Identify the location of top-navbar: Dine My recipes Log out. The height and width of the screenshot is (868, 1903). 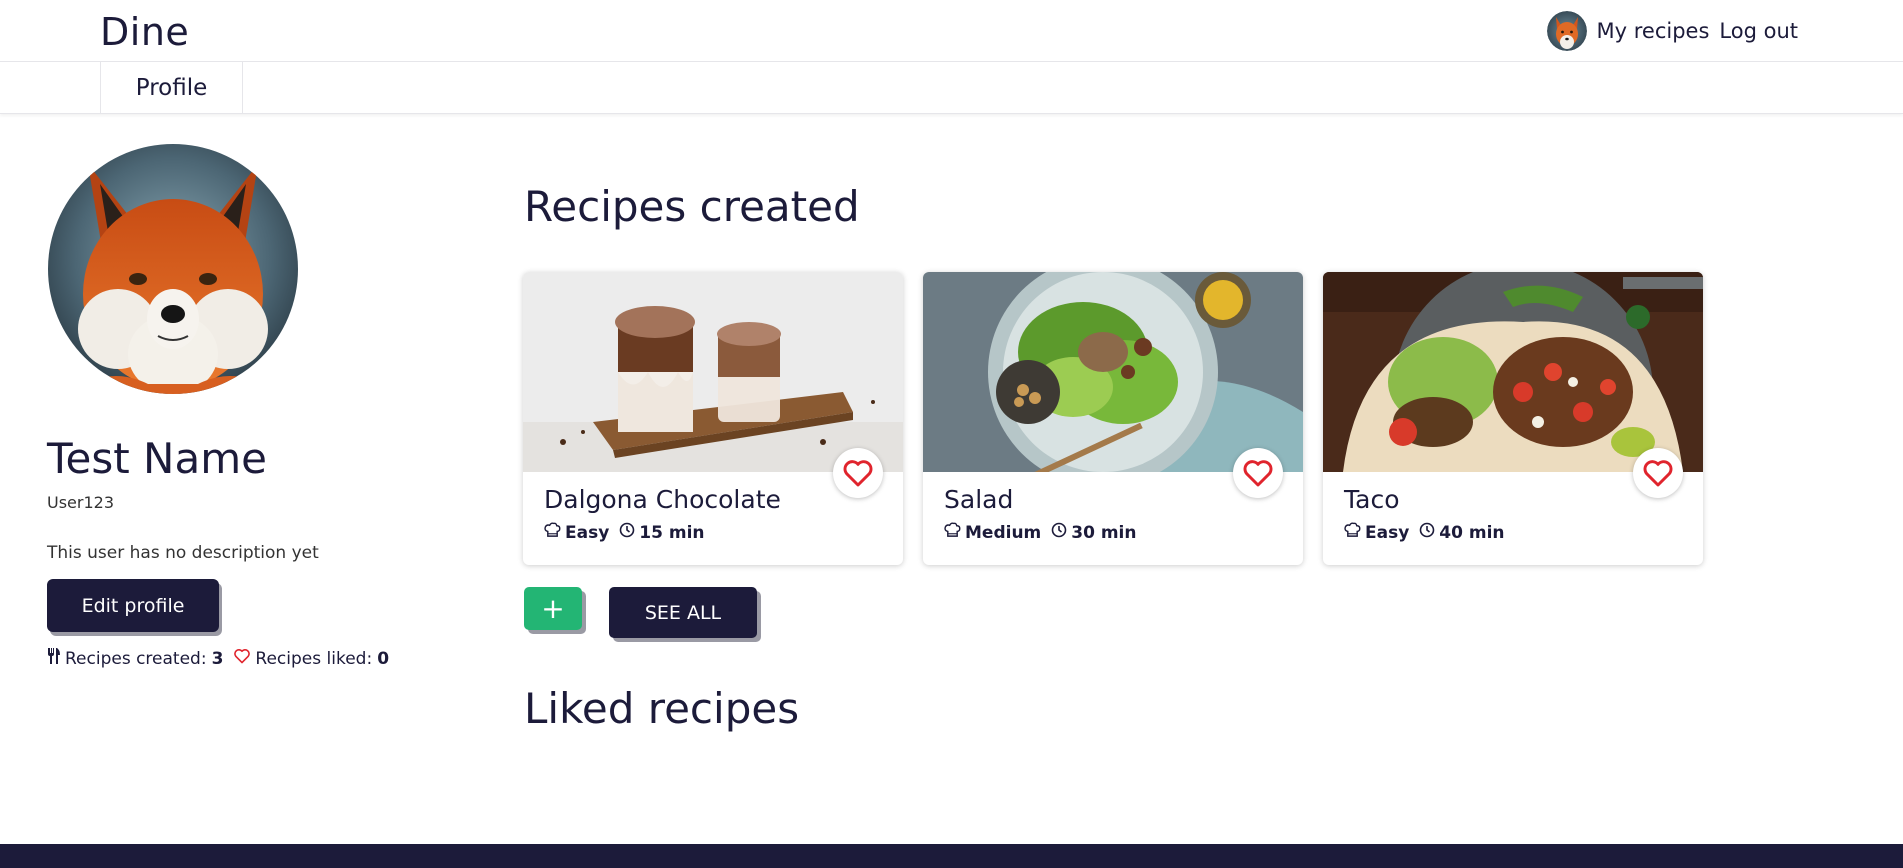
(951, 31).